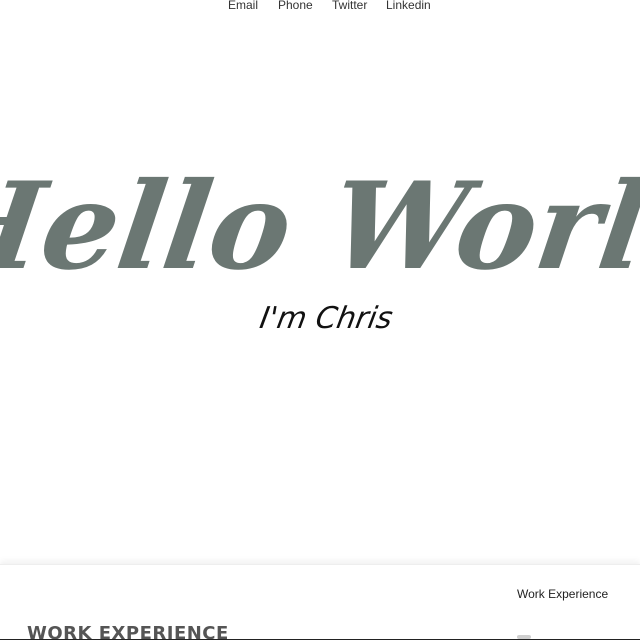 Image resolution: width=640 pixels, height=640 pixels. Describe the element at coordinates (295, 6) in the screenshot. I see `nav-link-phone: Phone` at that location.